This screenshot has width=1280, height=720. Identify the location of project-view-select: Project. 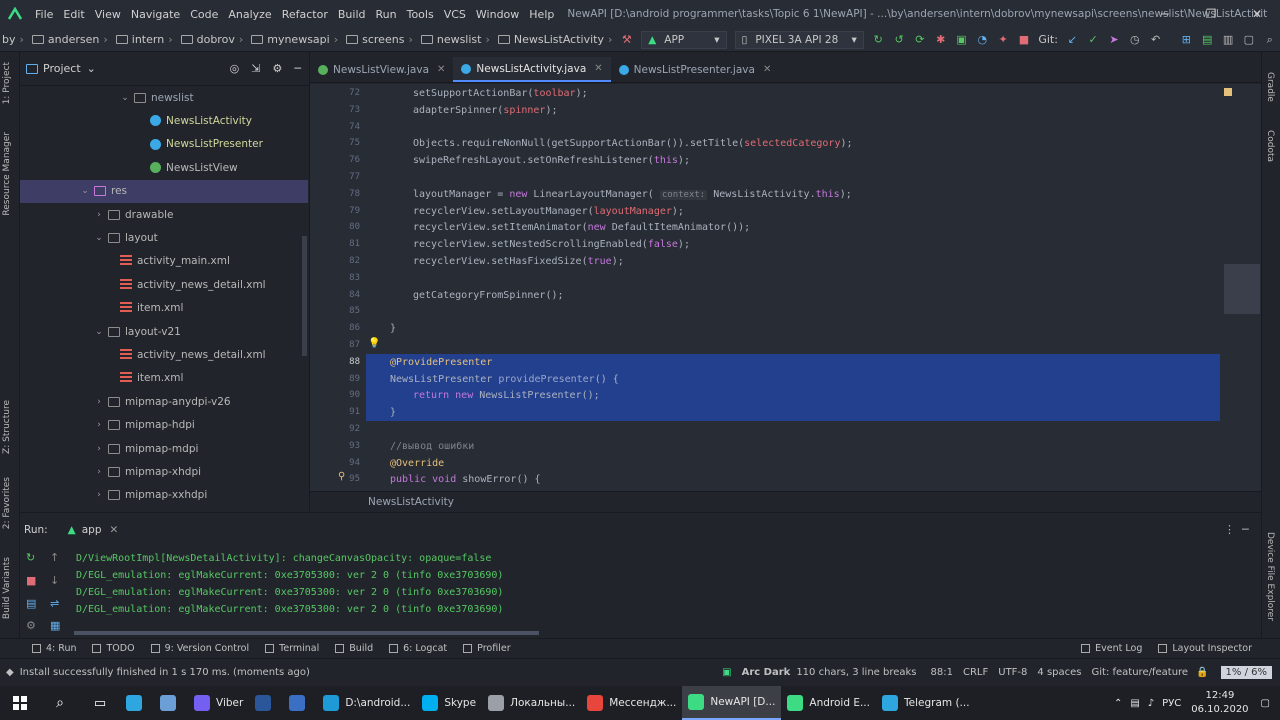
(62, 68).